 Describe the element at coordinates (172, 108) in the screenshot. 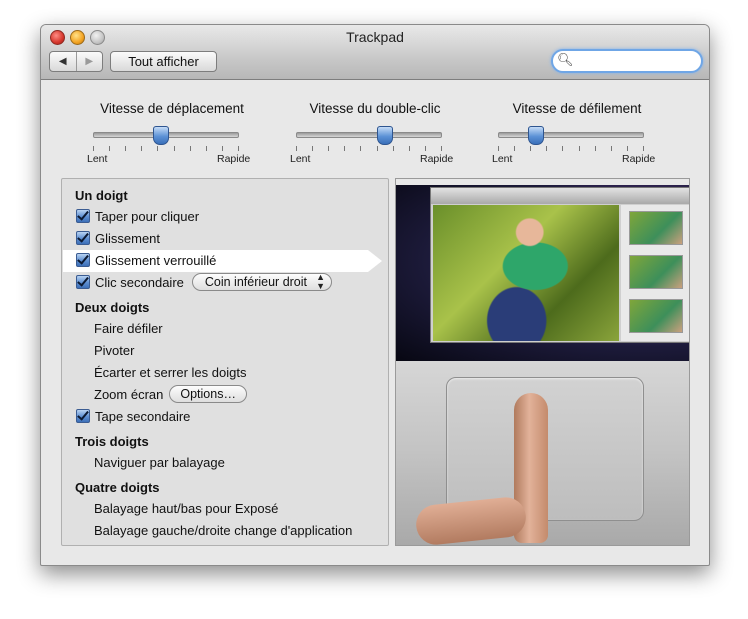

I see `tracking-speed-title: Vitesse de déplacement` at that location.